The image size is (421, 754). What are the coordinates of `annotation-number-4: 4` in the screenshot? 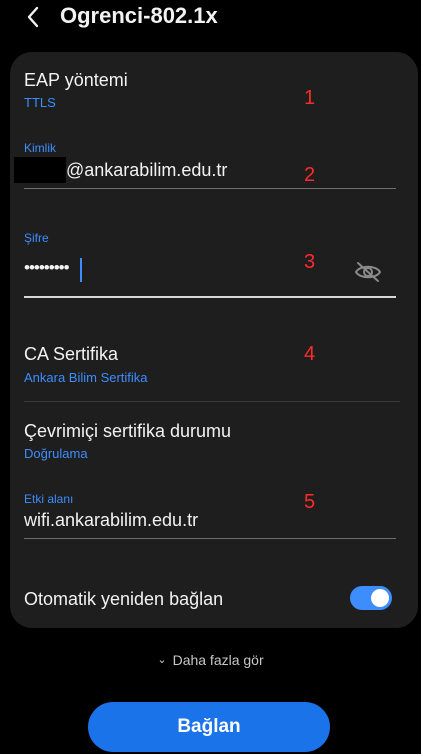 It's located at (310, 354).